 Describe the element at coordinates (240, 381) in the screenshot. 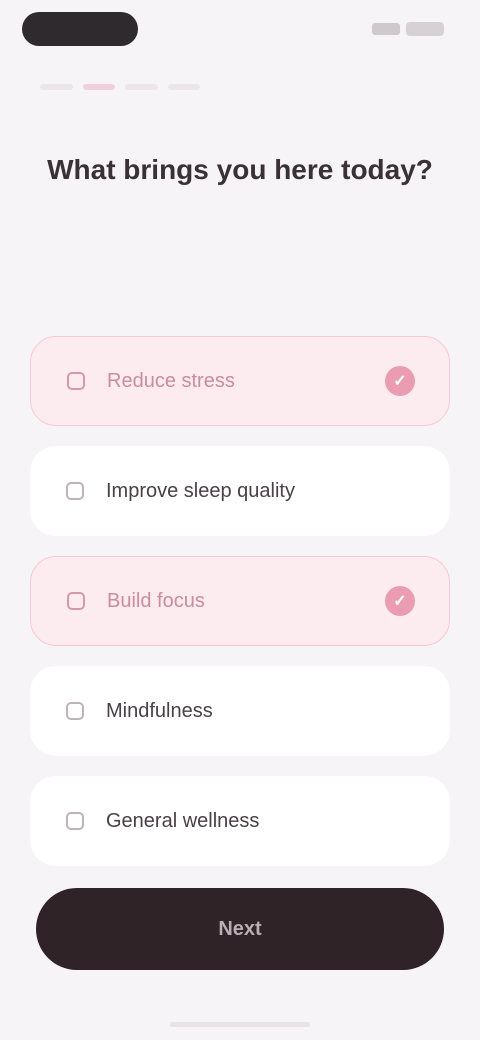

I see `option-item: Reduce stress ✓` at that location.